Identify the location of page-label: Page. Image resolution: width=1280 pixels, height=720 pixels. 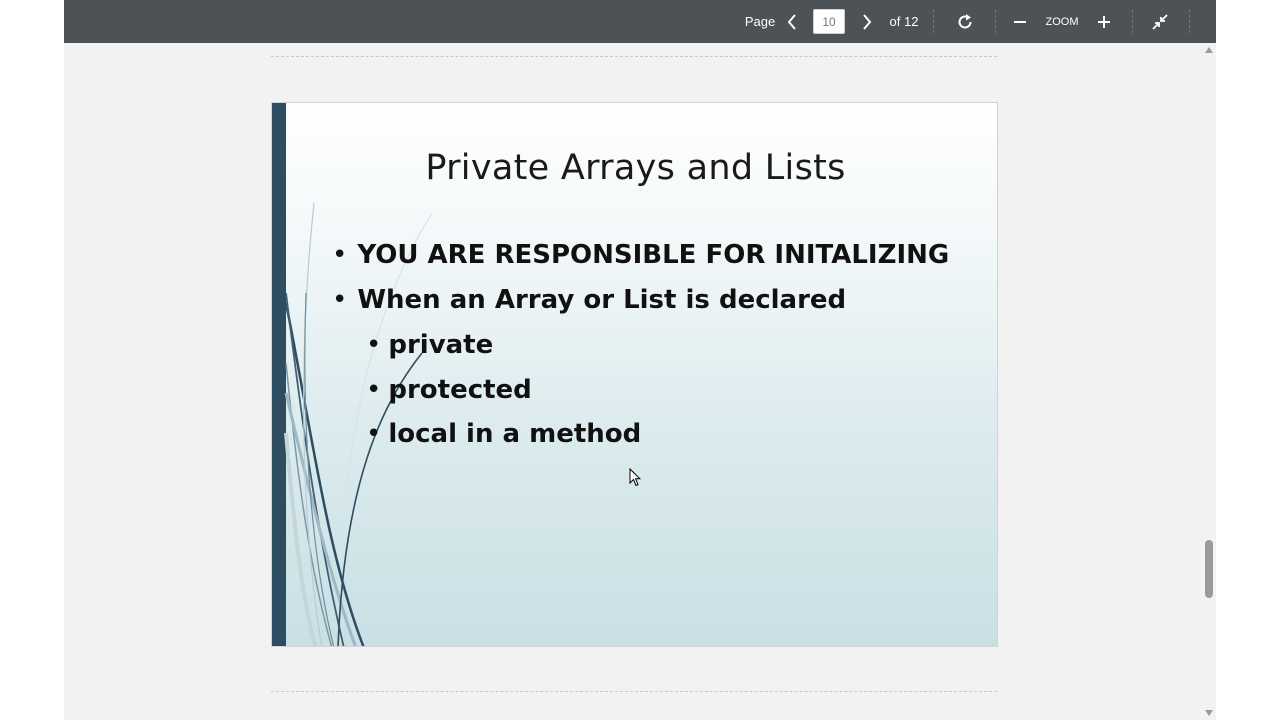
(760, 21).